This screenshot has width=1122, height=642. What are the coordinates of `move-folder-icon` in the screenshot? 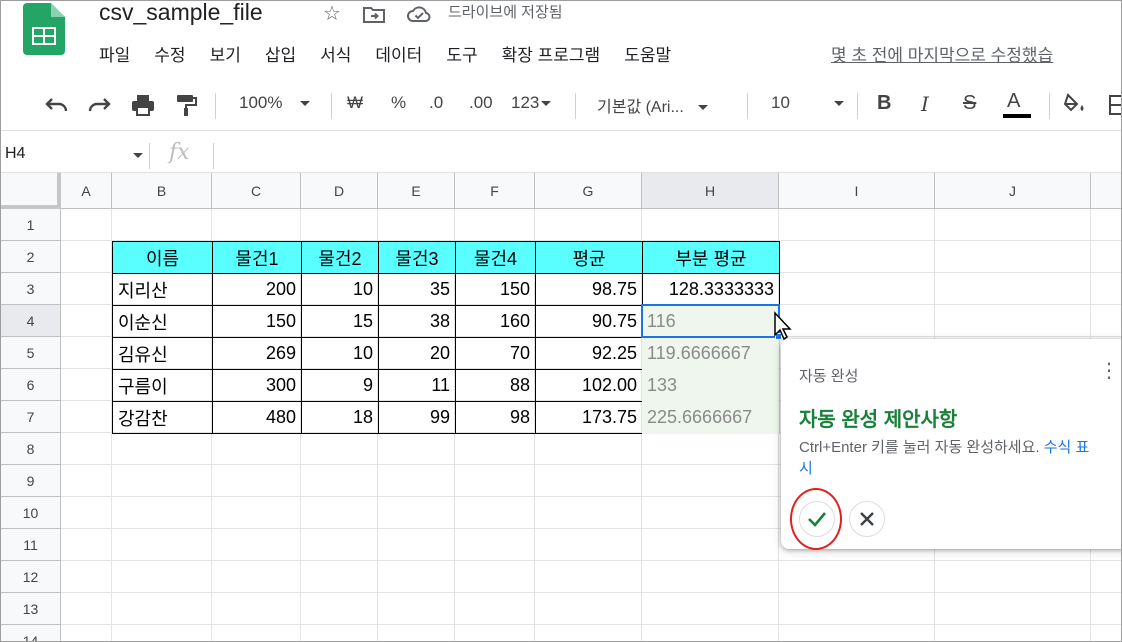 It's located at (373, 14).